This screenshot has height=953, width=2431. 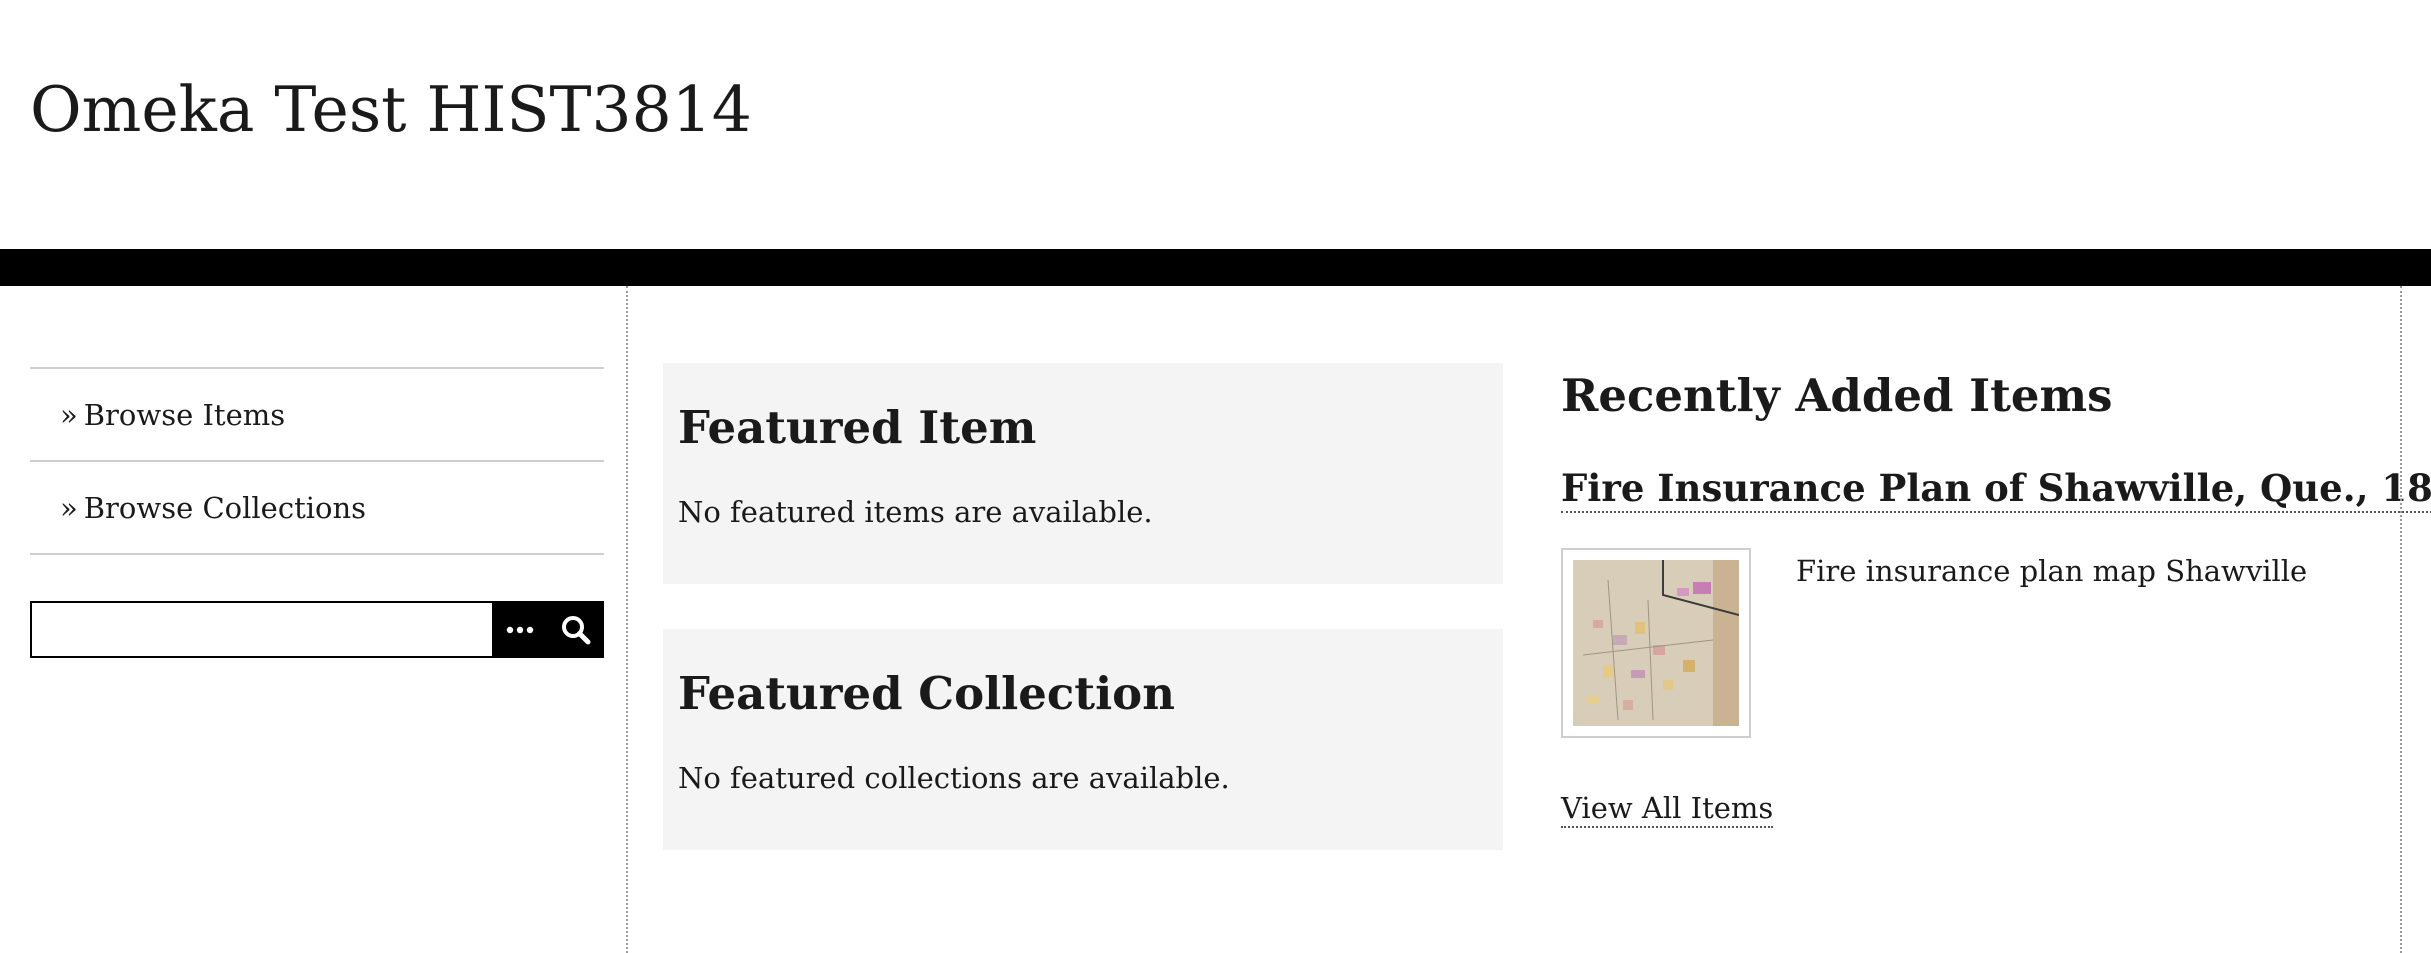 I want to click on recent-item-thumbnail, so click(x=1656, y=643).